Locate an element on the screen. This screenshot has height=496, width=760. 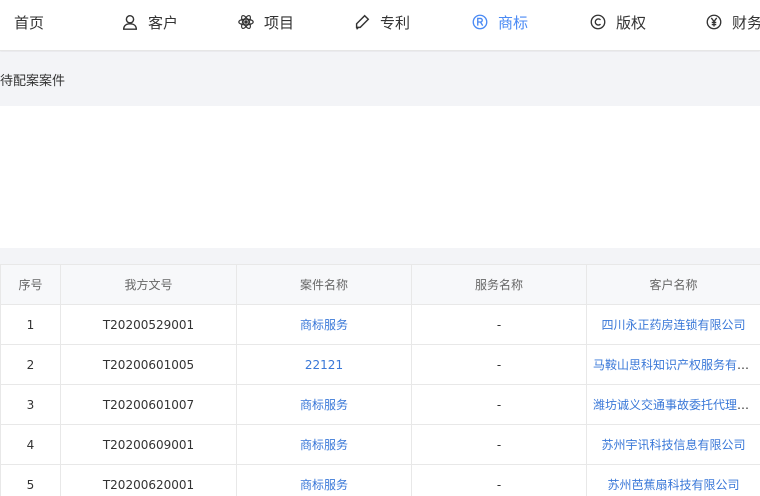
client-name-link: 四川永正药房连锁有限公司 is located at coordinates (673, 325).